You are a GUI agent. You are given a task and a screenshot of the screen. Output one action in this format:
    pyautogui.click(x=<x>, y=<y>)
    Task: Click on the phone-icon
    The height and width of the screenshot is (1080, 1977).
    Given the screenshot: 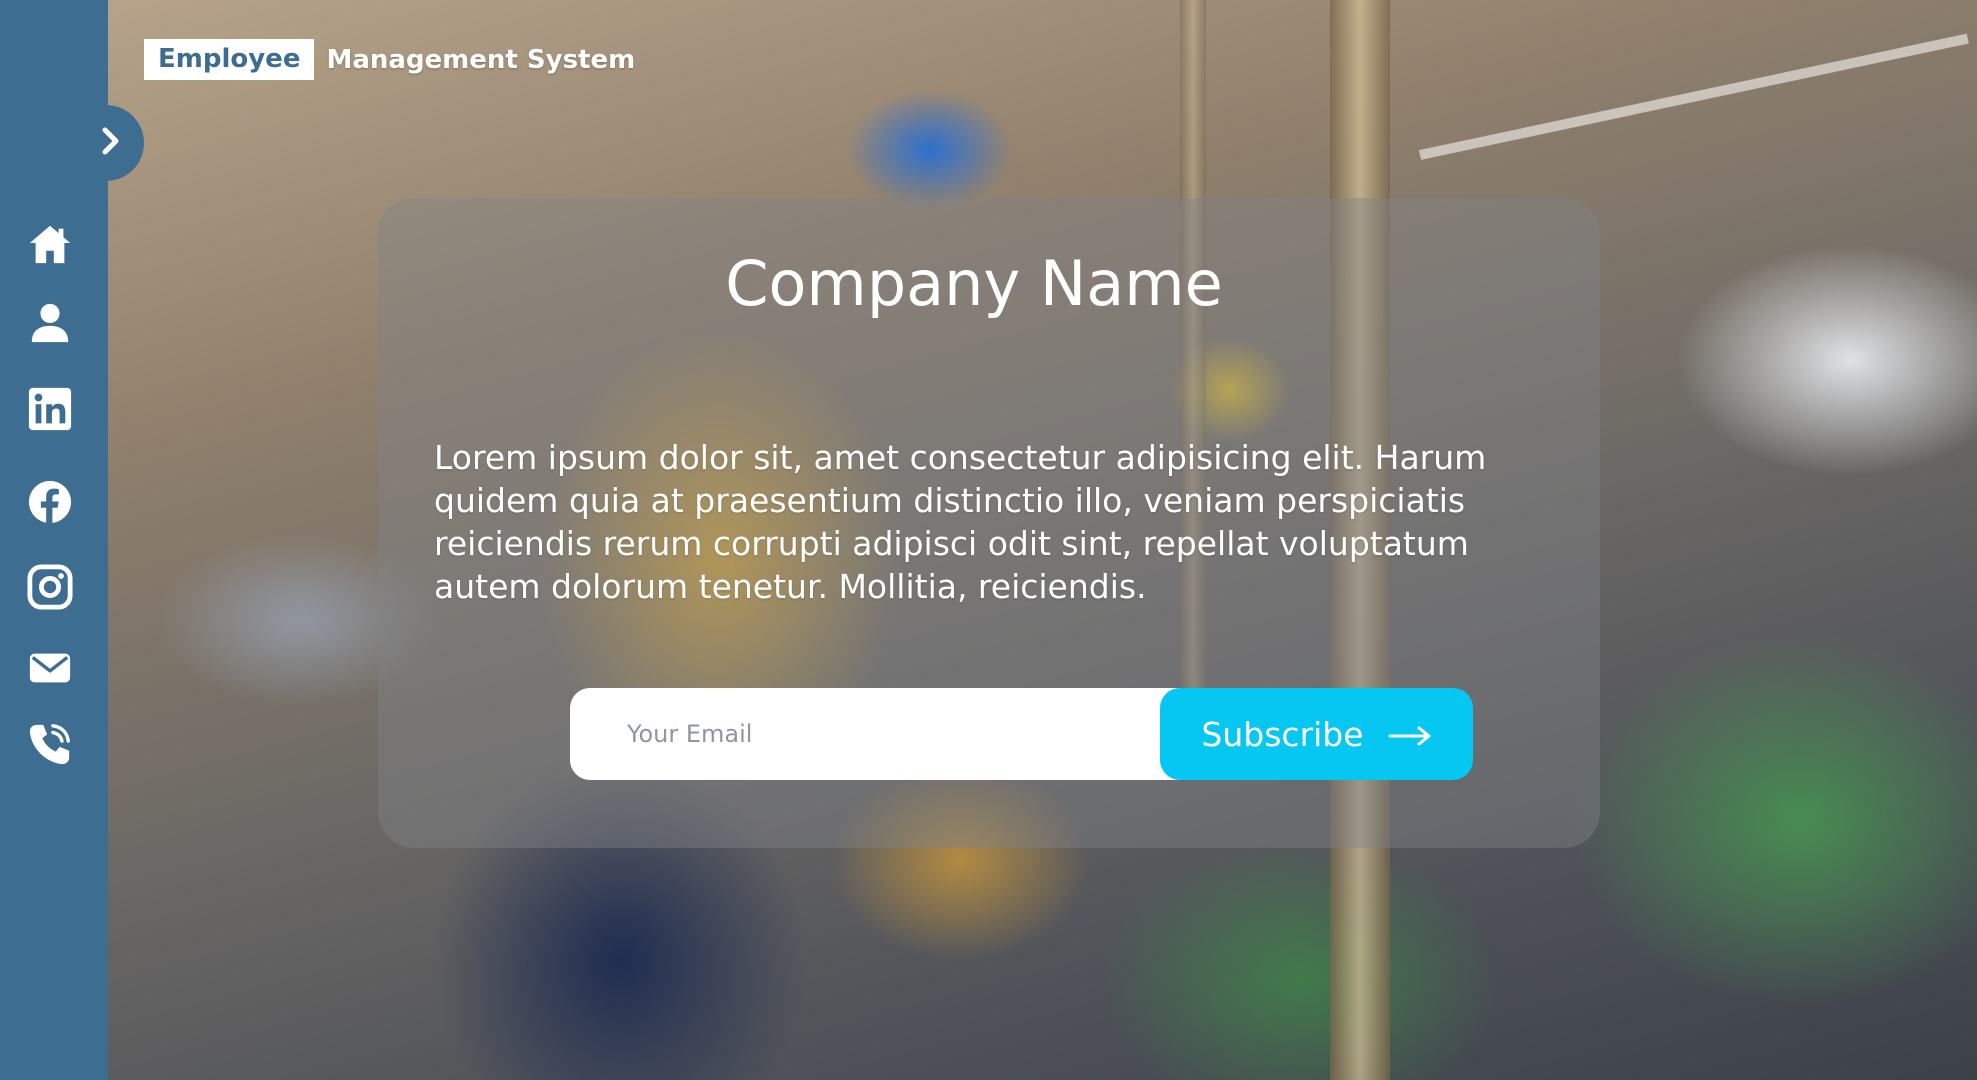 What is the action you would take?
    pyautogui.click(x=50, y=746)
    